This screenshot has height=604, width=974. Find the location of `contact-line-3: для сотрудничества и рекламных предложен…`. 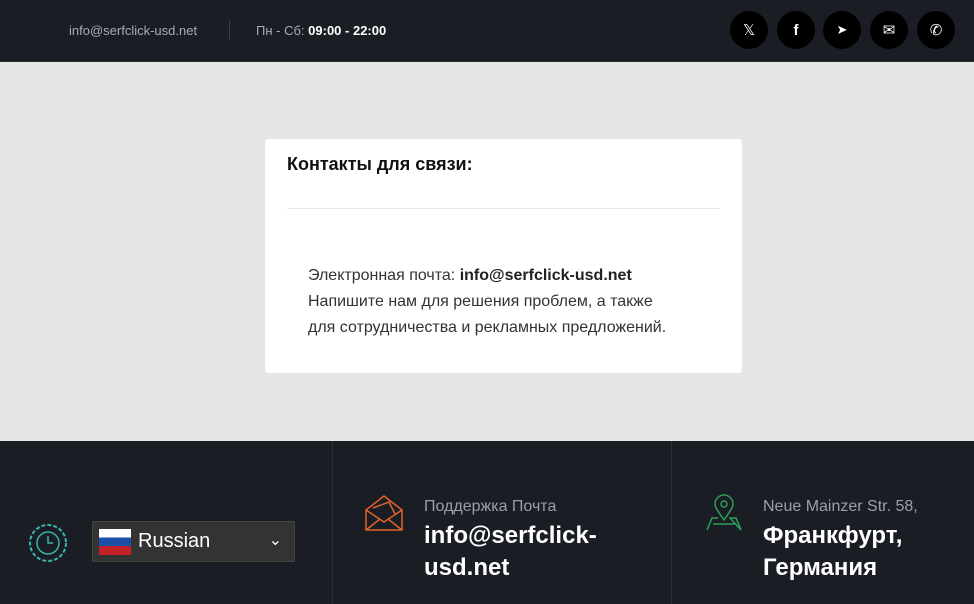

contact-line-3: для сотрудничества и рекламных предложен… is located at coordinates (487, 327).